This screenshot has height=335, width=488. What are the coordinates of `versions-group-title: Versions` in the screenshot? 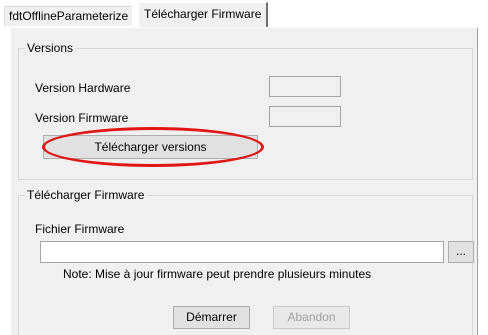 It's located at (50, 48).